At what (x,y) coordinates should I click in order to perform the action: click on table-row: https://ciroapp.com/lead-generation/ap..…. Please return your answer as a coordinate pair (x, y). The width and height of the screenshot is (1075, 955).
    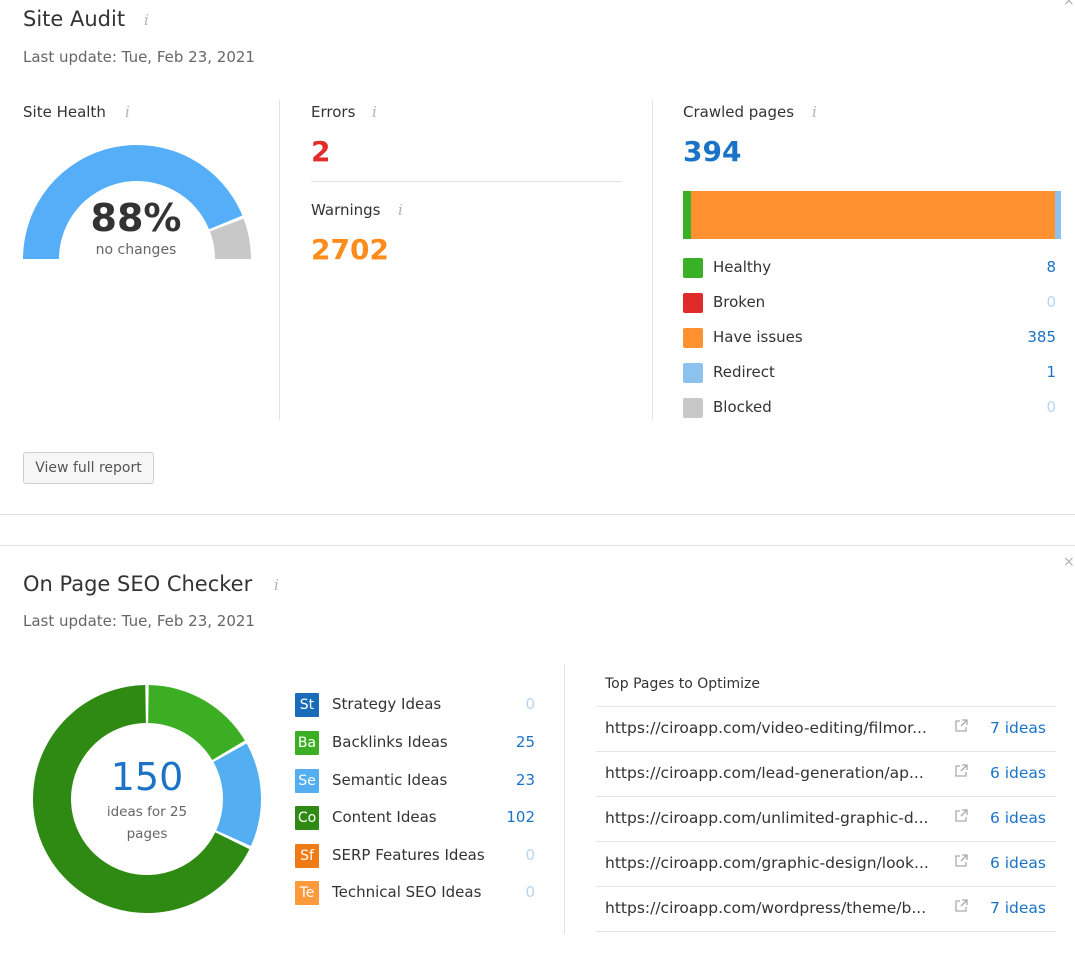
    Looking at the image, I should click on (826, 773).